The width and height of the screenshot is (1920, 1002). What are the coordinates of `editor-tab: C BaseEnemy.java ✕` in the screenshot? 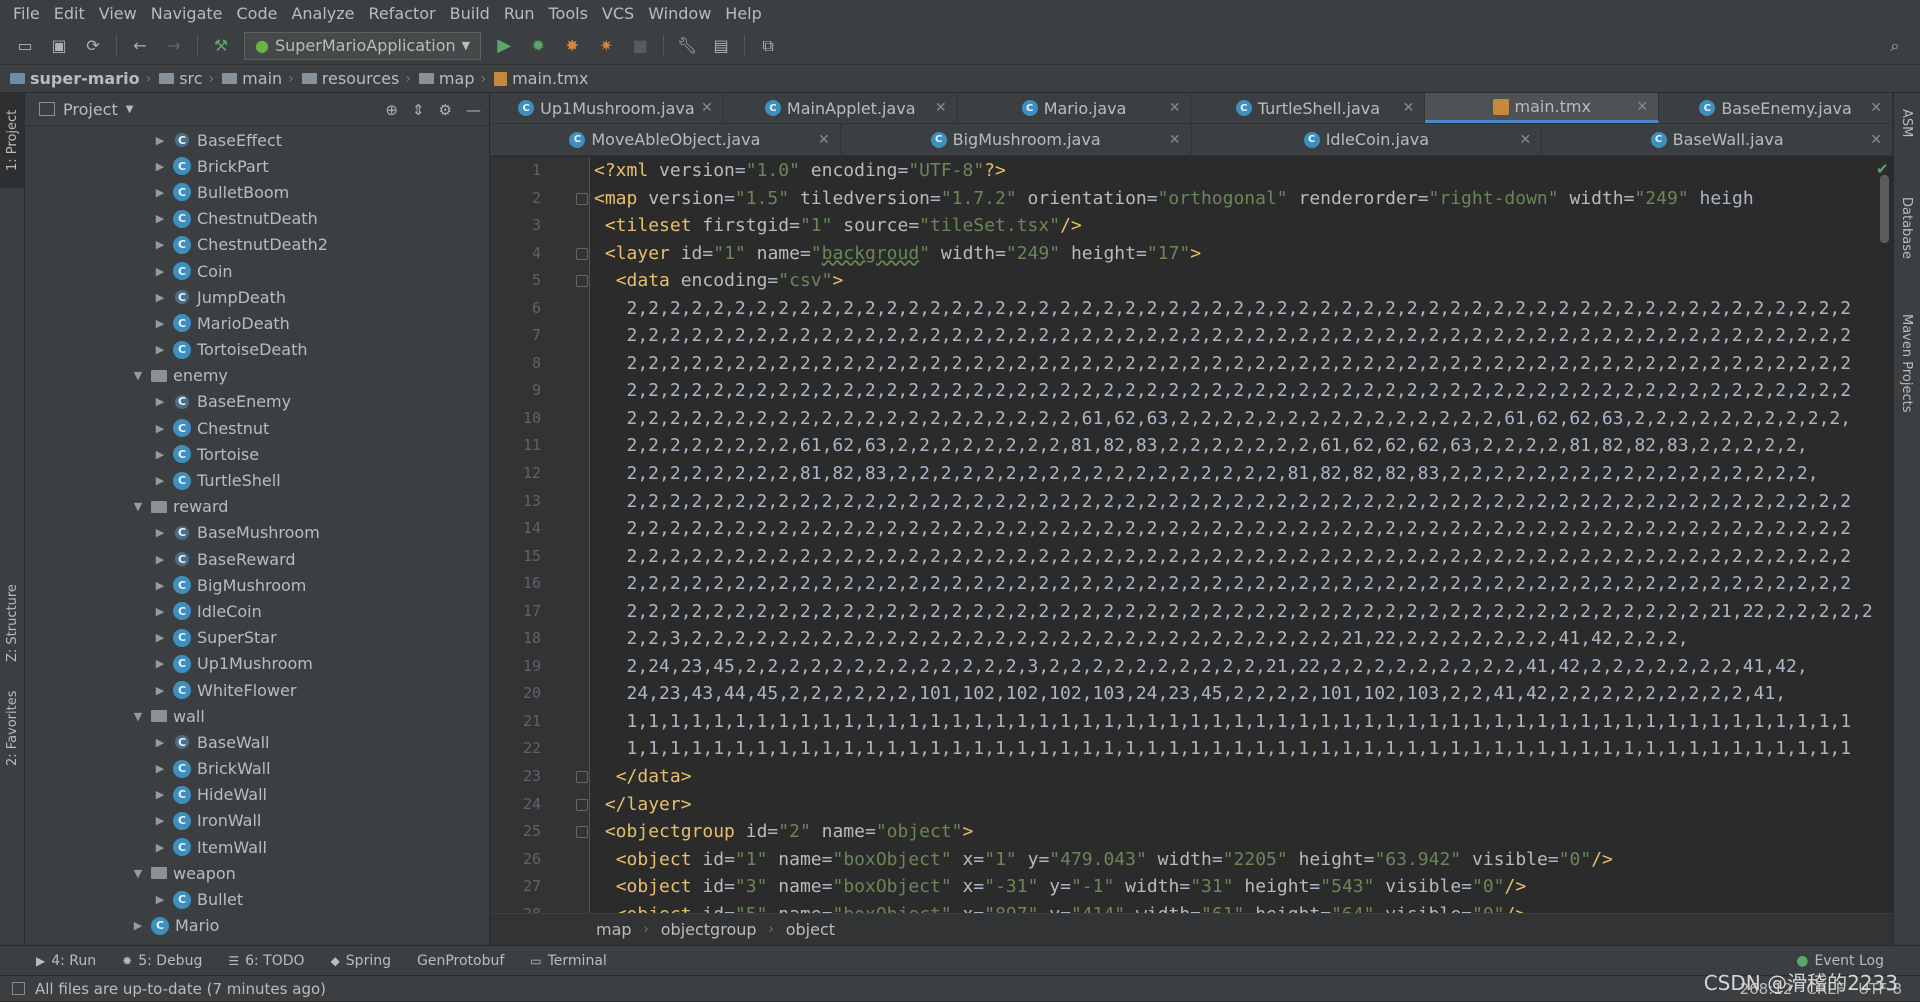 It's located at (1776, 108).